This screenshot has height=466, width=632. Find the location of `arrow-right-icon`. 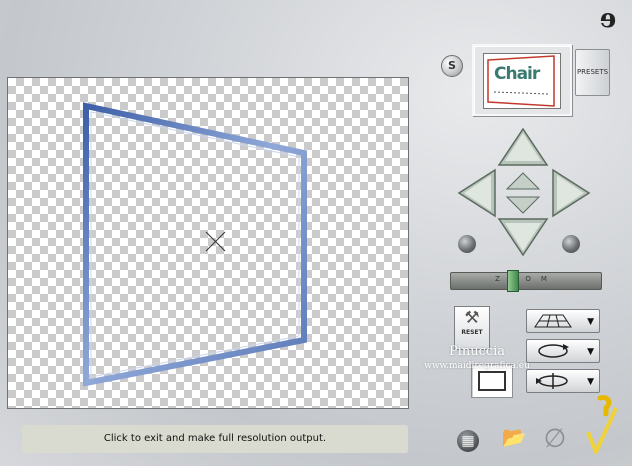

arrow-right-icon is located at coordinates (571, 193).